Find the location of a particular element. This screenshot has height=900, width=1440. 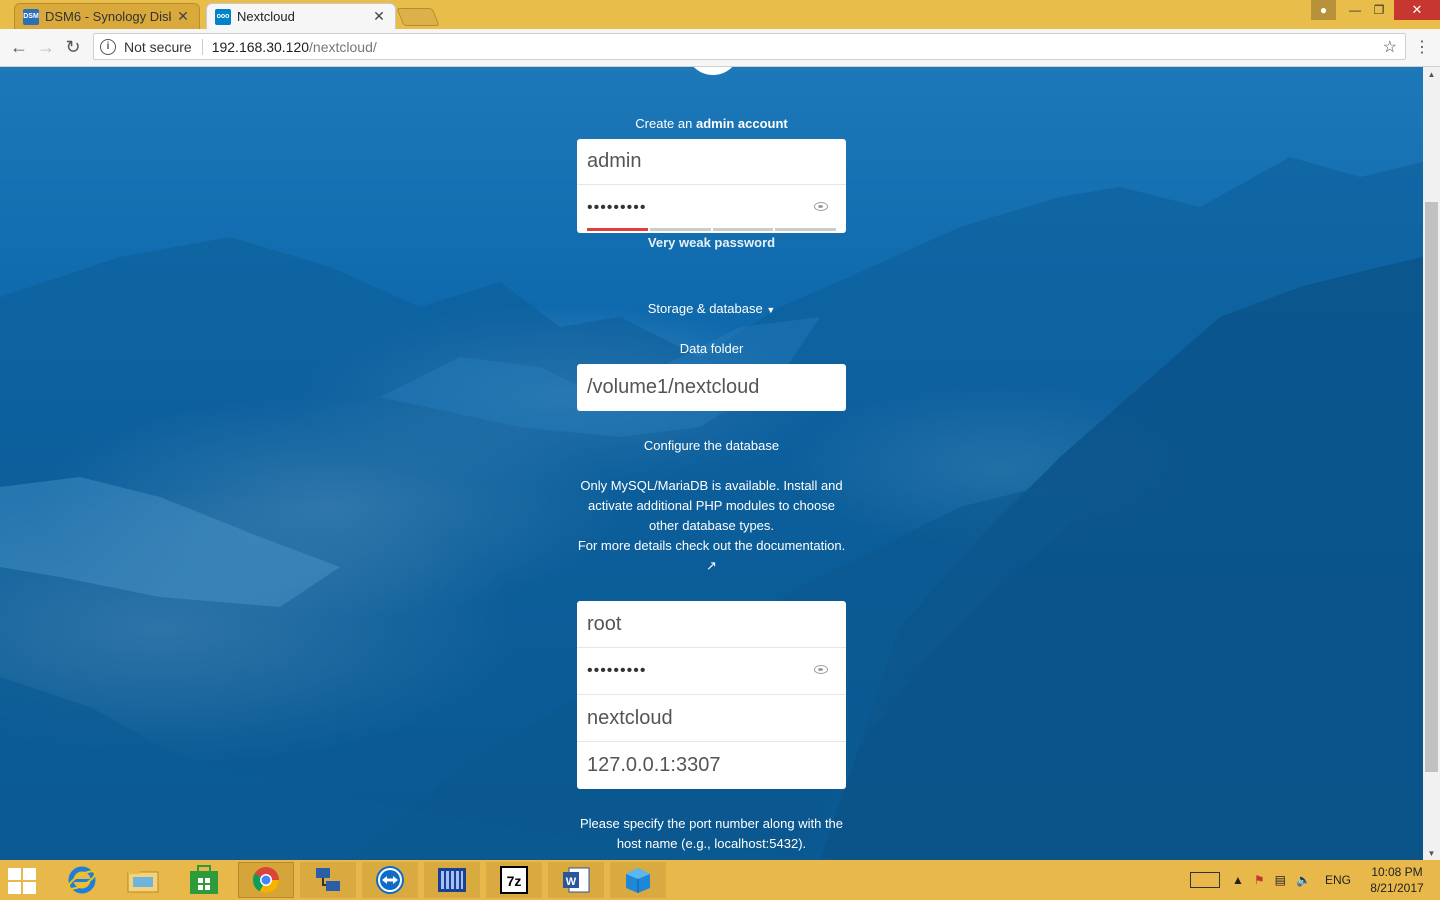

page-scrollbar: ▲ ▼ is located at coordinates (1431, 463).